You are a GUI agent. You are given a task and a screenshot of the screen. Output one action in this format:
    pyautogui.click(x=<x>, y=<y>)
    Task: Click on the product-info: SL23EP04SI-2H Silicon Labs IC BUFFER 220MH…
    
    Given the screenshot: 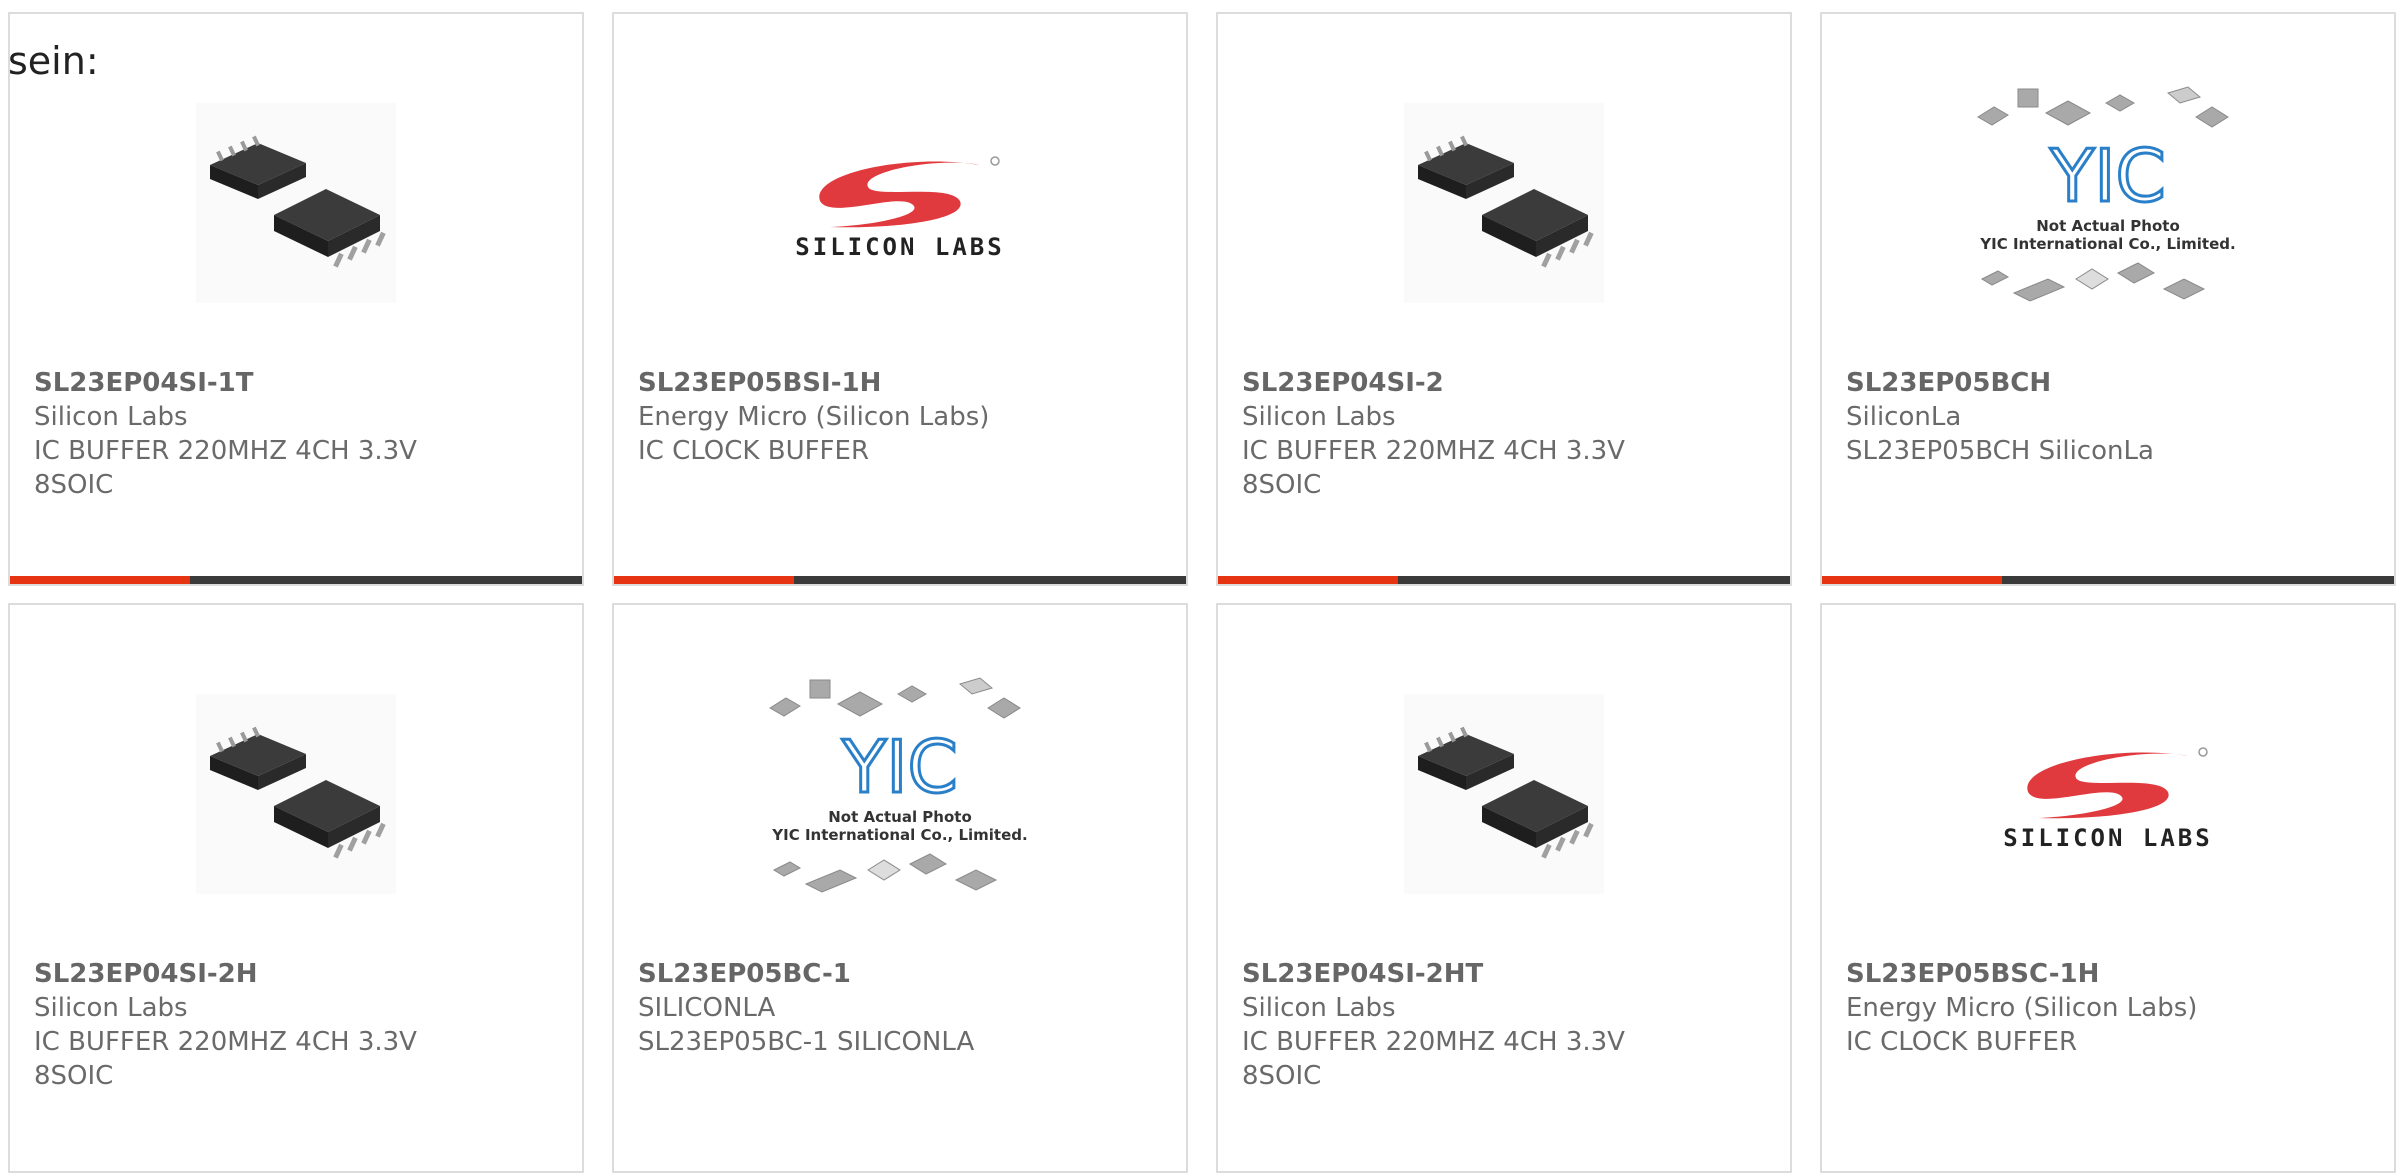 What is the action you would take?
    pyautogui.click(x=296, y=1025)
    